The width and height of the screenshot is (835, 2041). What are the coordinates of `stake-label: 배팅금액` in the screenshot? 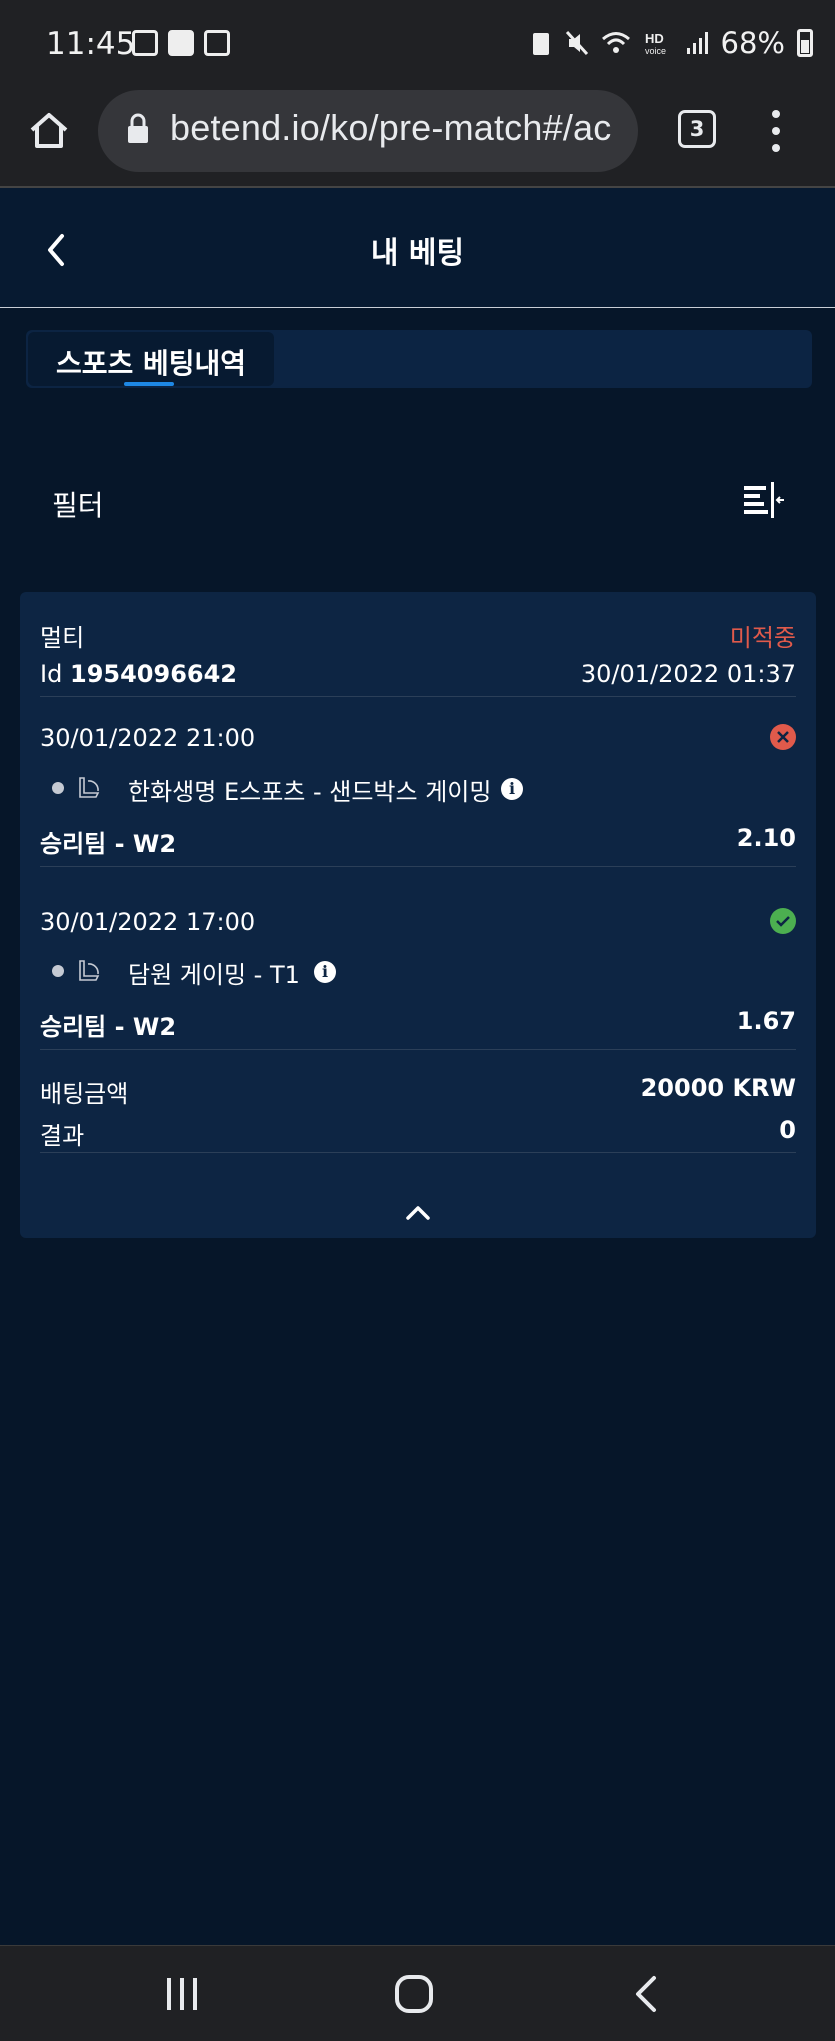 It's located at (84, 1094).